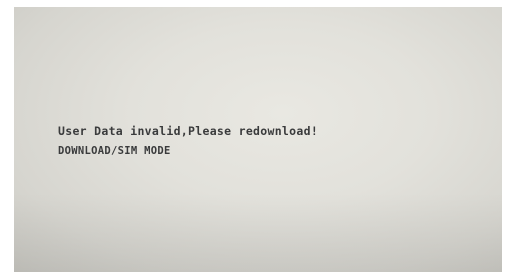 This screenshot has width=509, height=273. I want to click on error-message: User Data invalid,Please redownload!, so click(188, 131).